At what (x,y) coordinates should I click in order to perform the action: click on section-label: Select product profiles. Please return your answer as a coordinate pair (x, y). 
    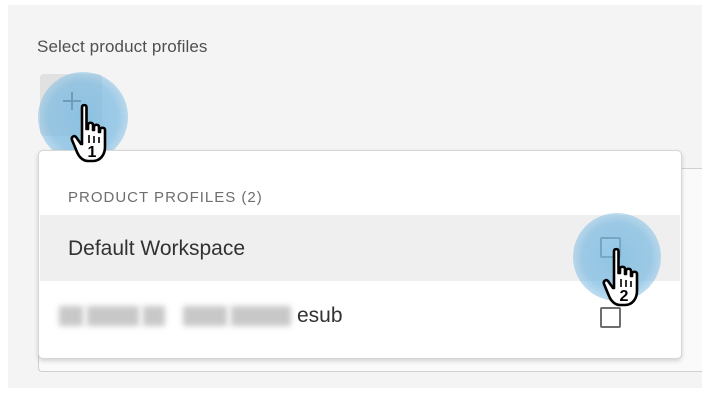
    Looking at the image, I should click on (122, 46).